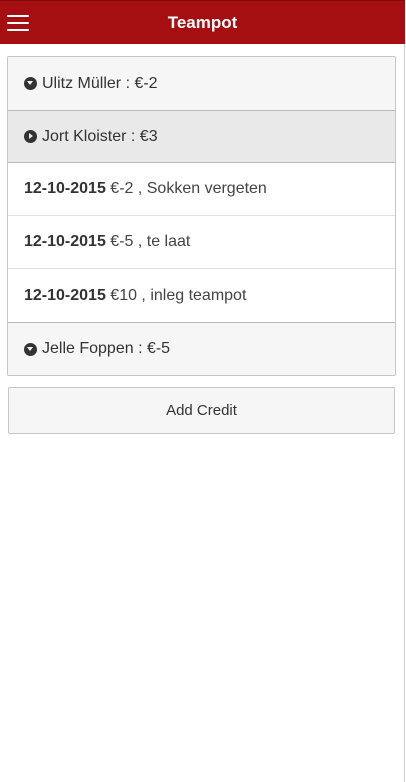 Image resolution: width=406 pixels, height=782 pixels. I want to click on member-label: Jort Kloister : €3, so click(100, 136).